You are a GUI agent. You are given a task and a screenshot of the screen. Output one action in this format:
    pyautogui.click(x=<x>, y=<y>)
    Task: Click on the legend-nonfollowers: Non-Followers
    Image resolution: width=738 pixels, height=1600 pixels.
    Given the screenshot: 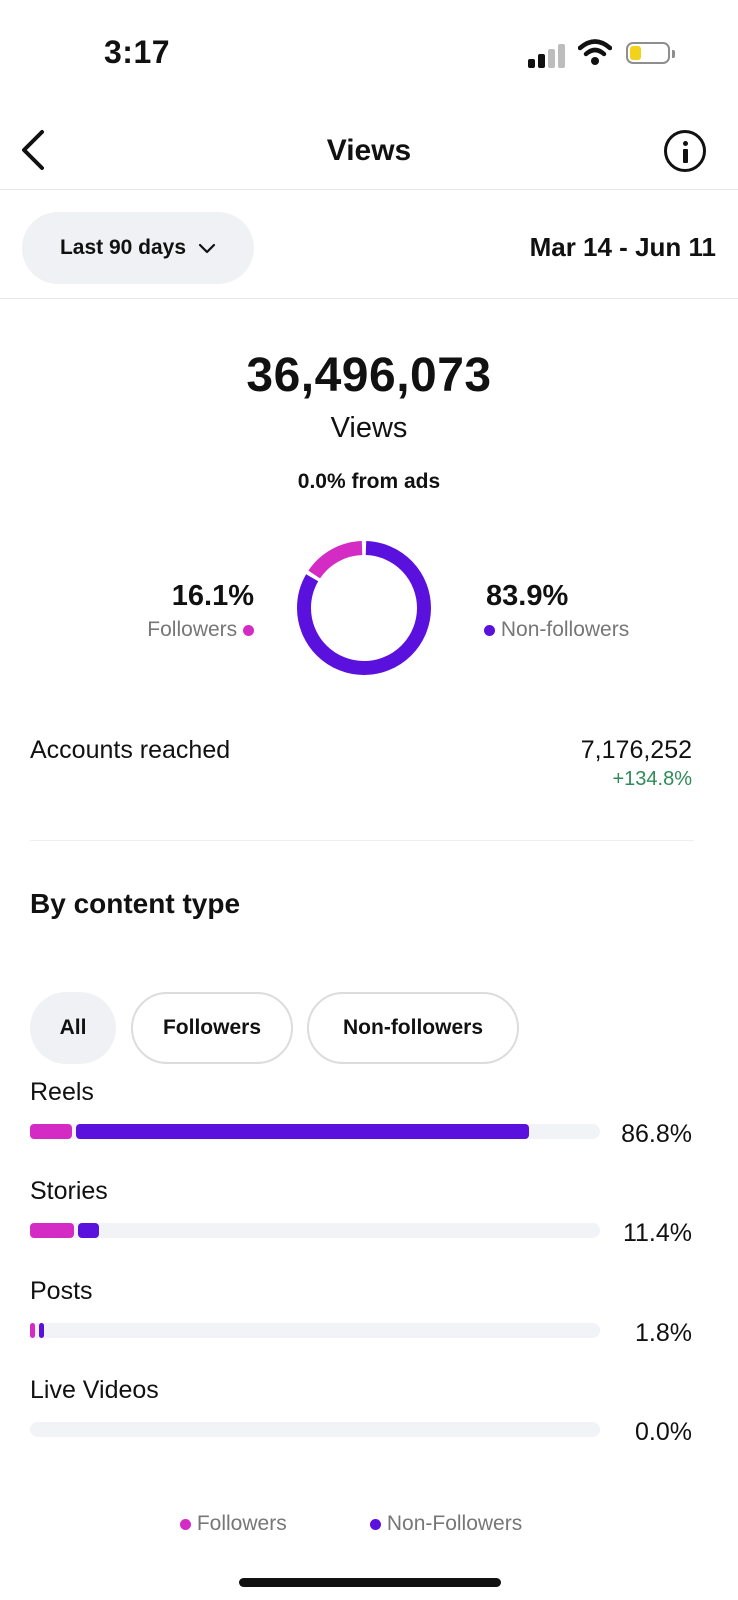 What is the action you would take?
    pyautogui.click(x=446, y=1524)
    